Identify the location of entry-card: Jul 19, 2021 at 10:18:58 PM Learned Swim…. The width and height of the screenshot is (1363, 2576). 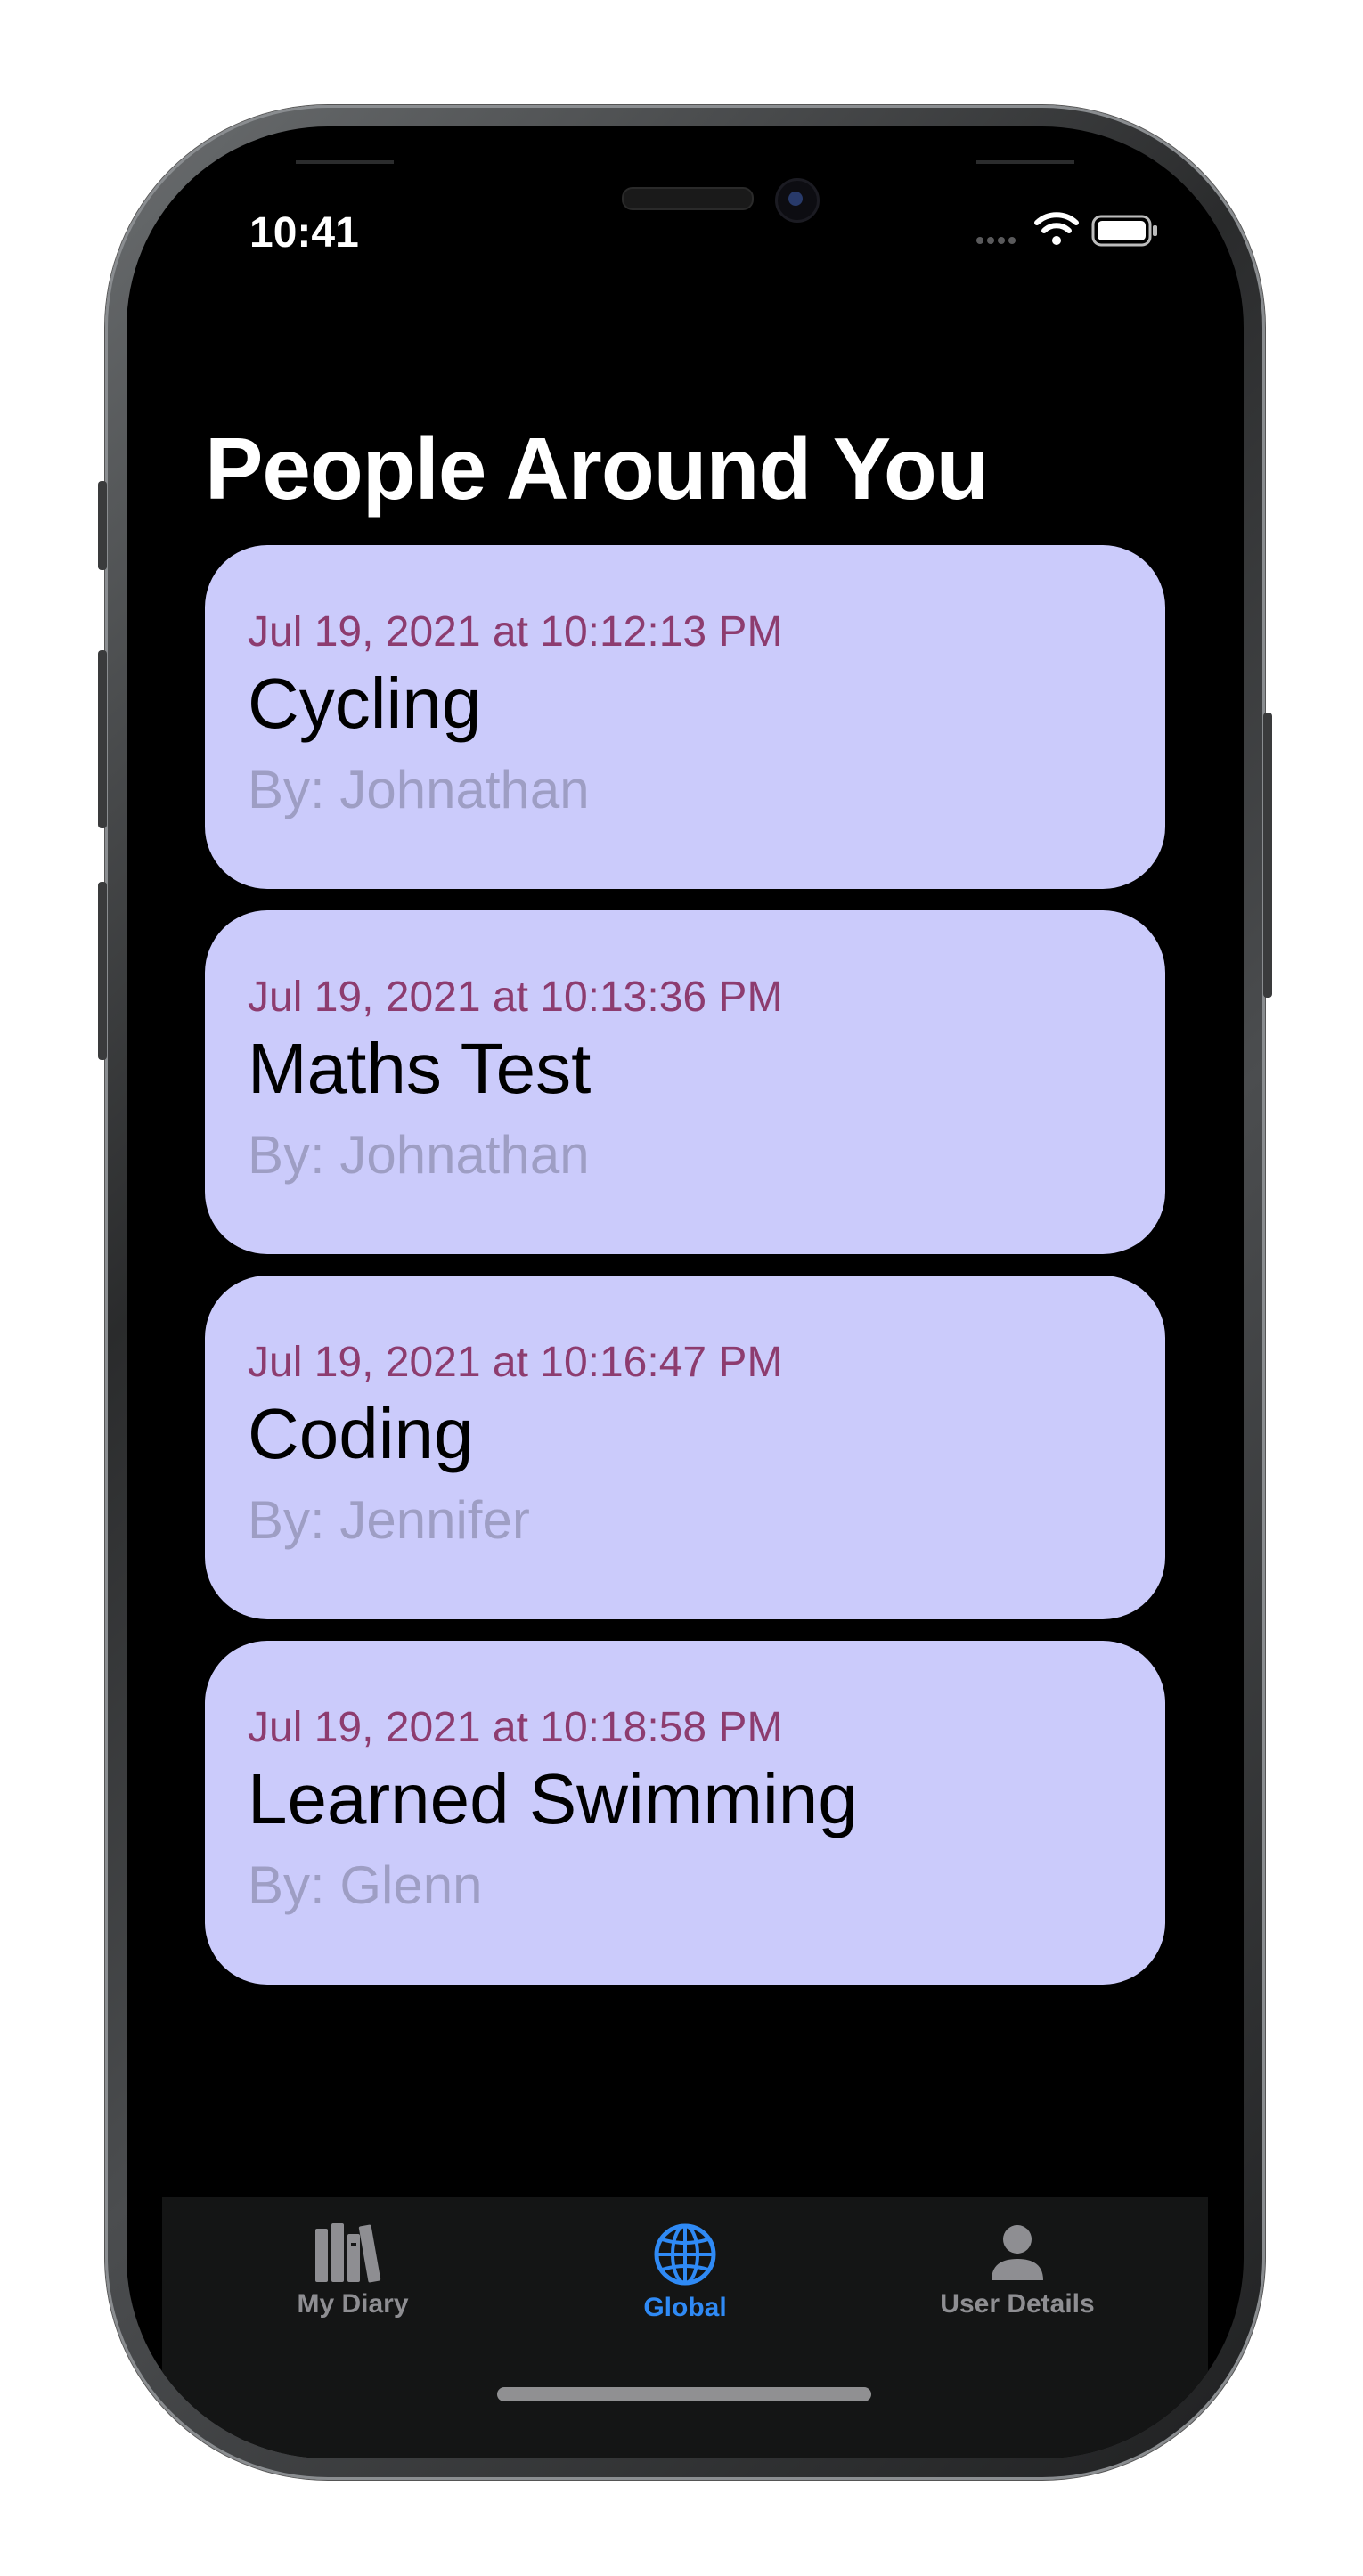
(685, 1813).